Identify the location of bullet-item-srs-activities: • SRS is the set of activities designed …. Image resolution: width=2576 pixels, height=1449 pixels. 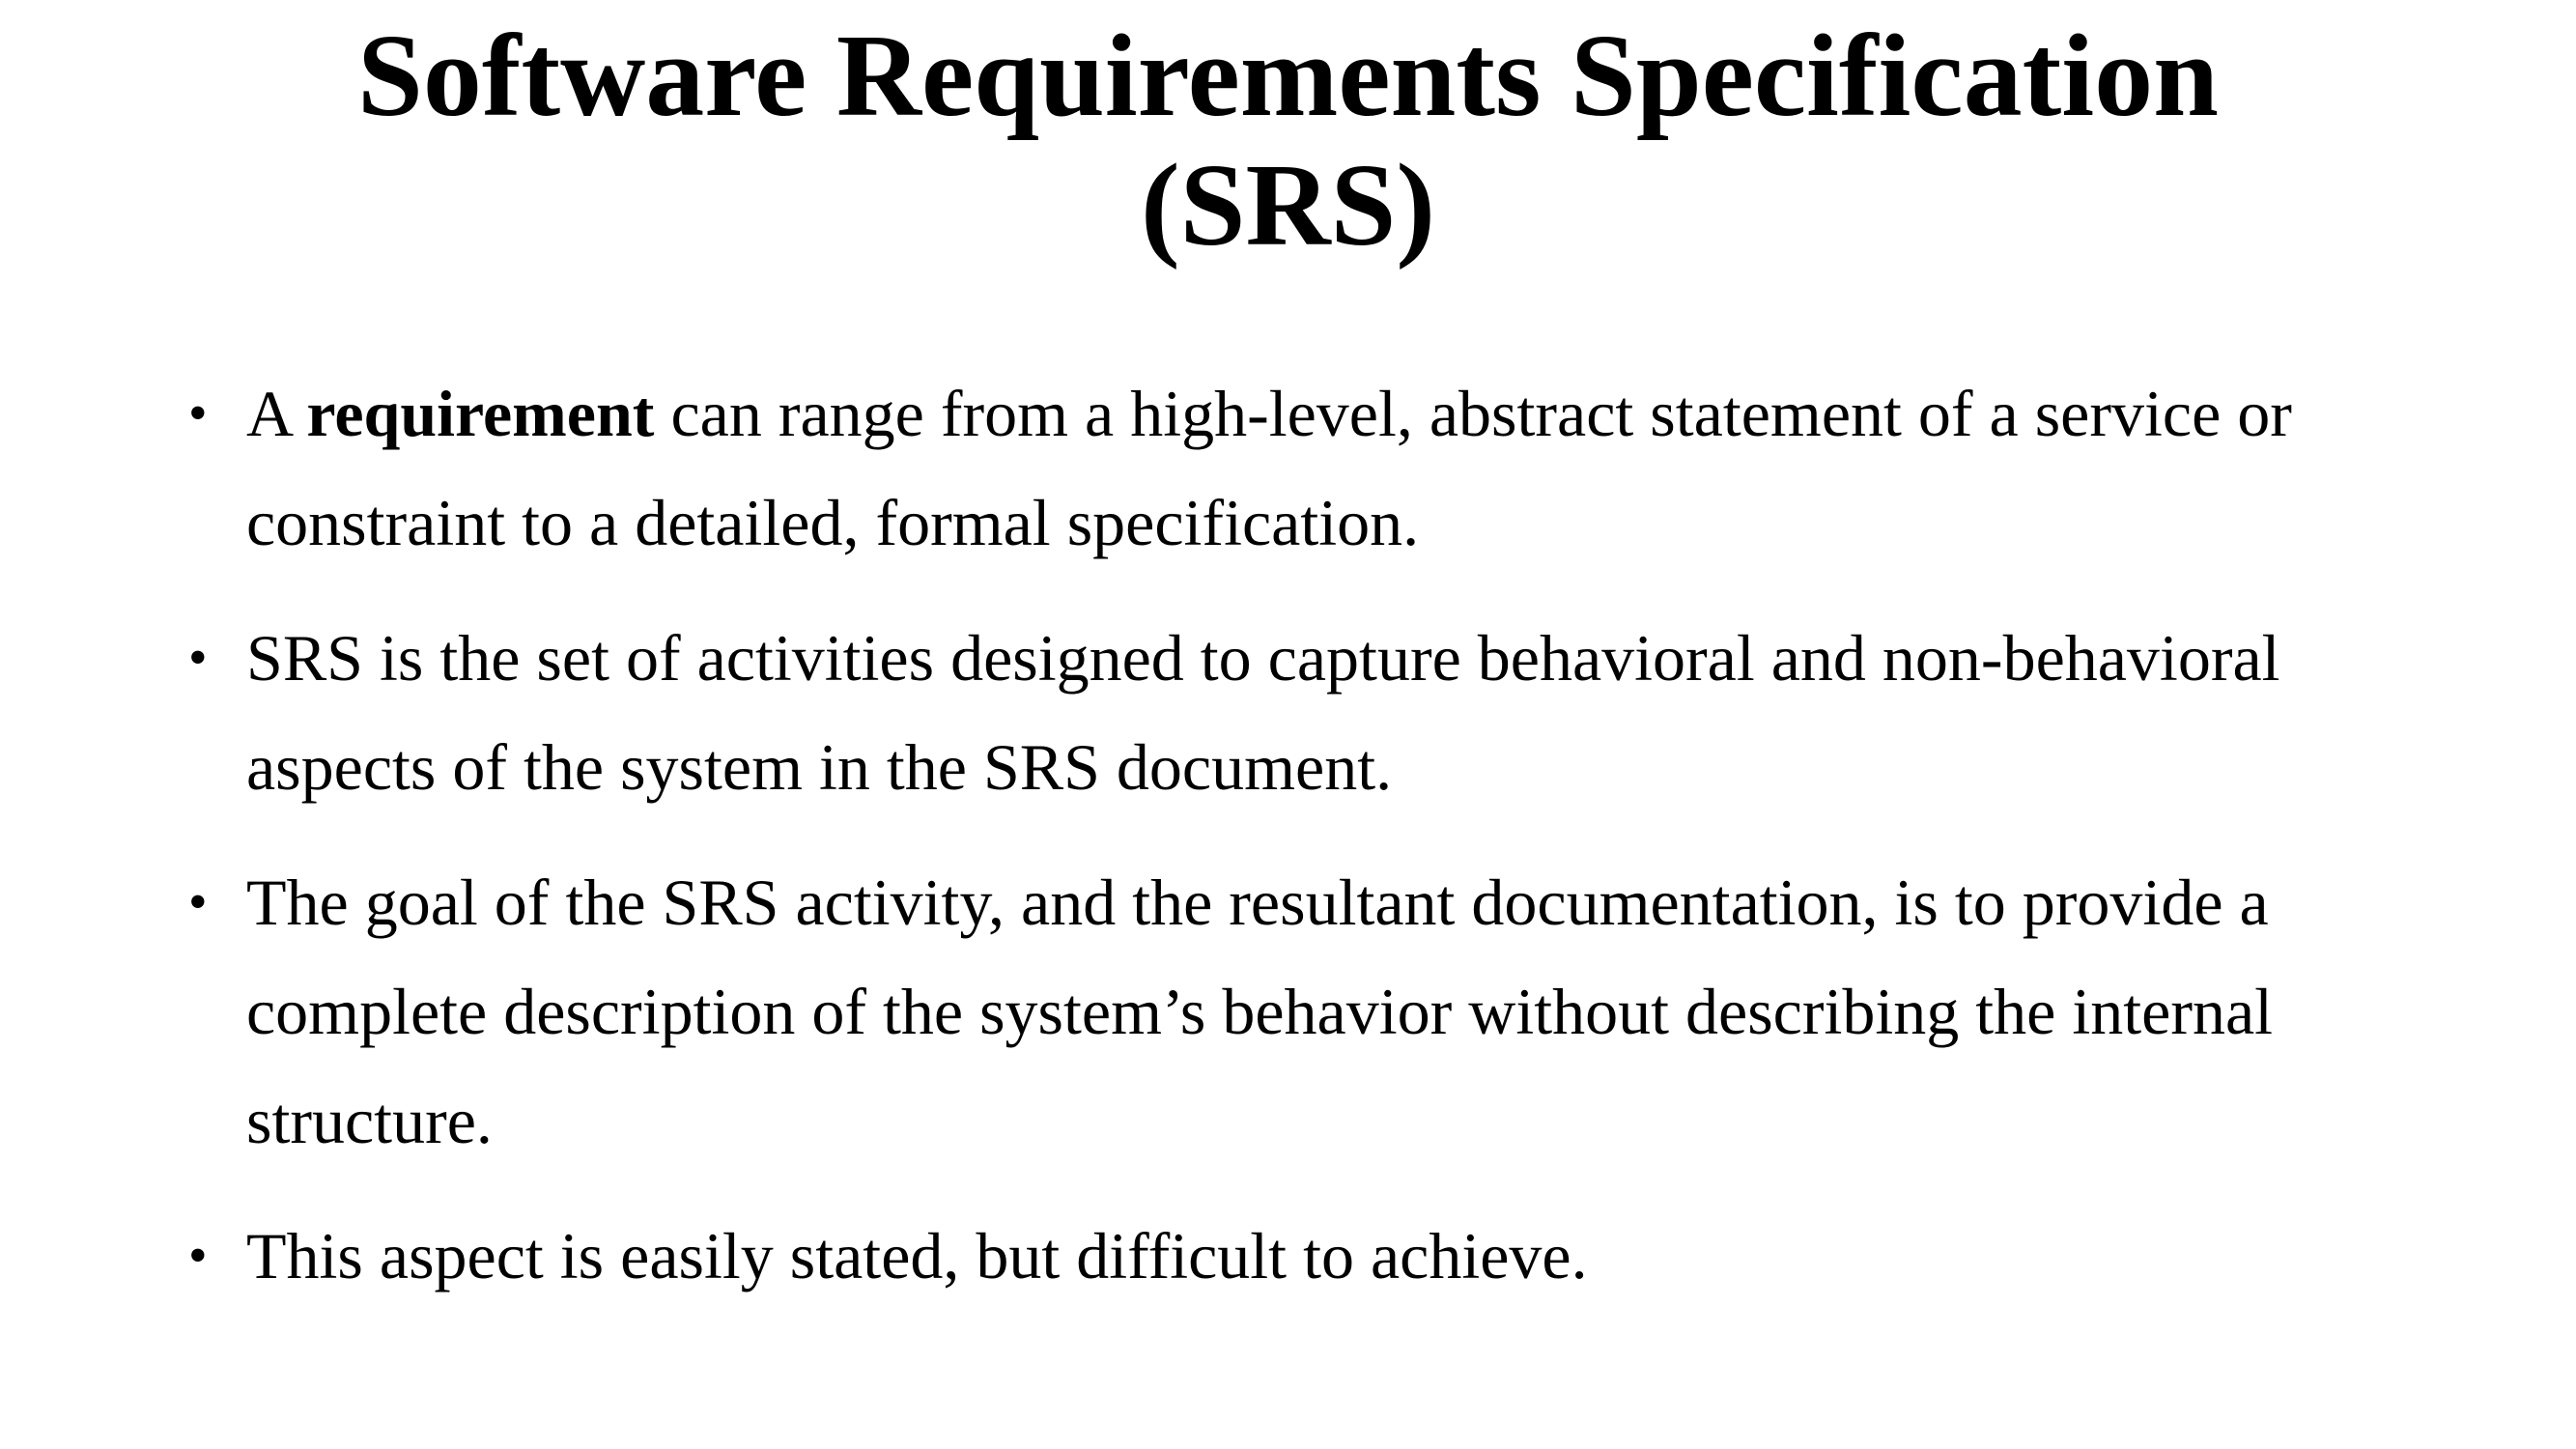
(1318, 713).